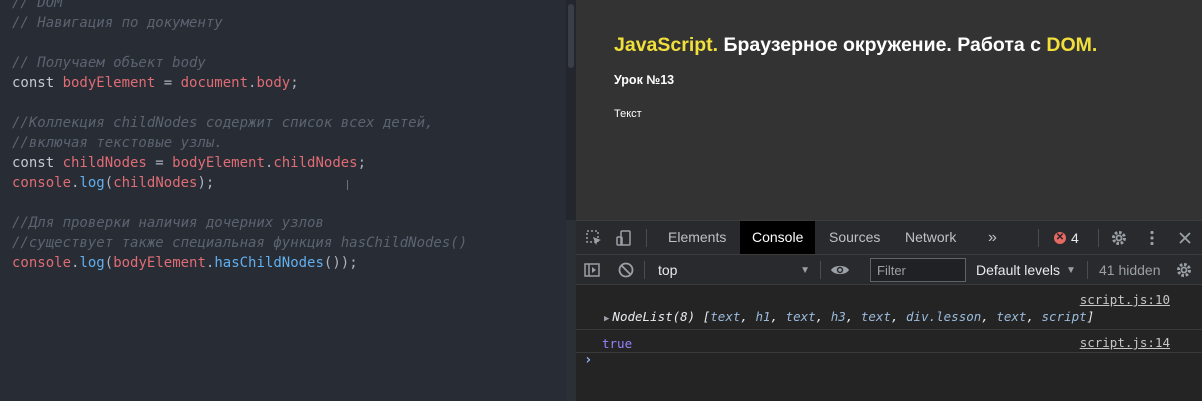 This screenshot has width=1202, height=401. What do you see at coordinates (854, 237) in the screenshot?
I see `tab-sources: Sources` at bounding box center [854, 237].